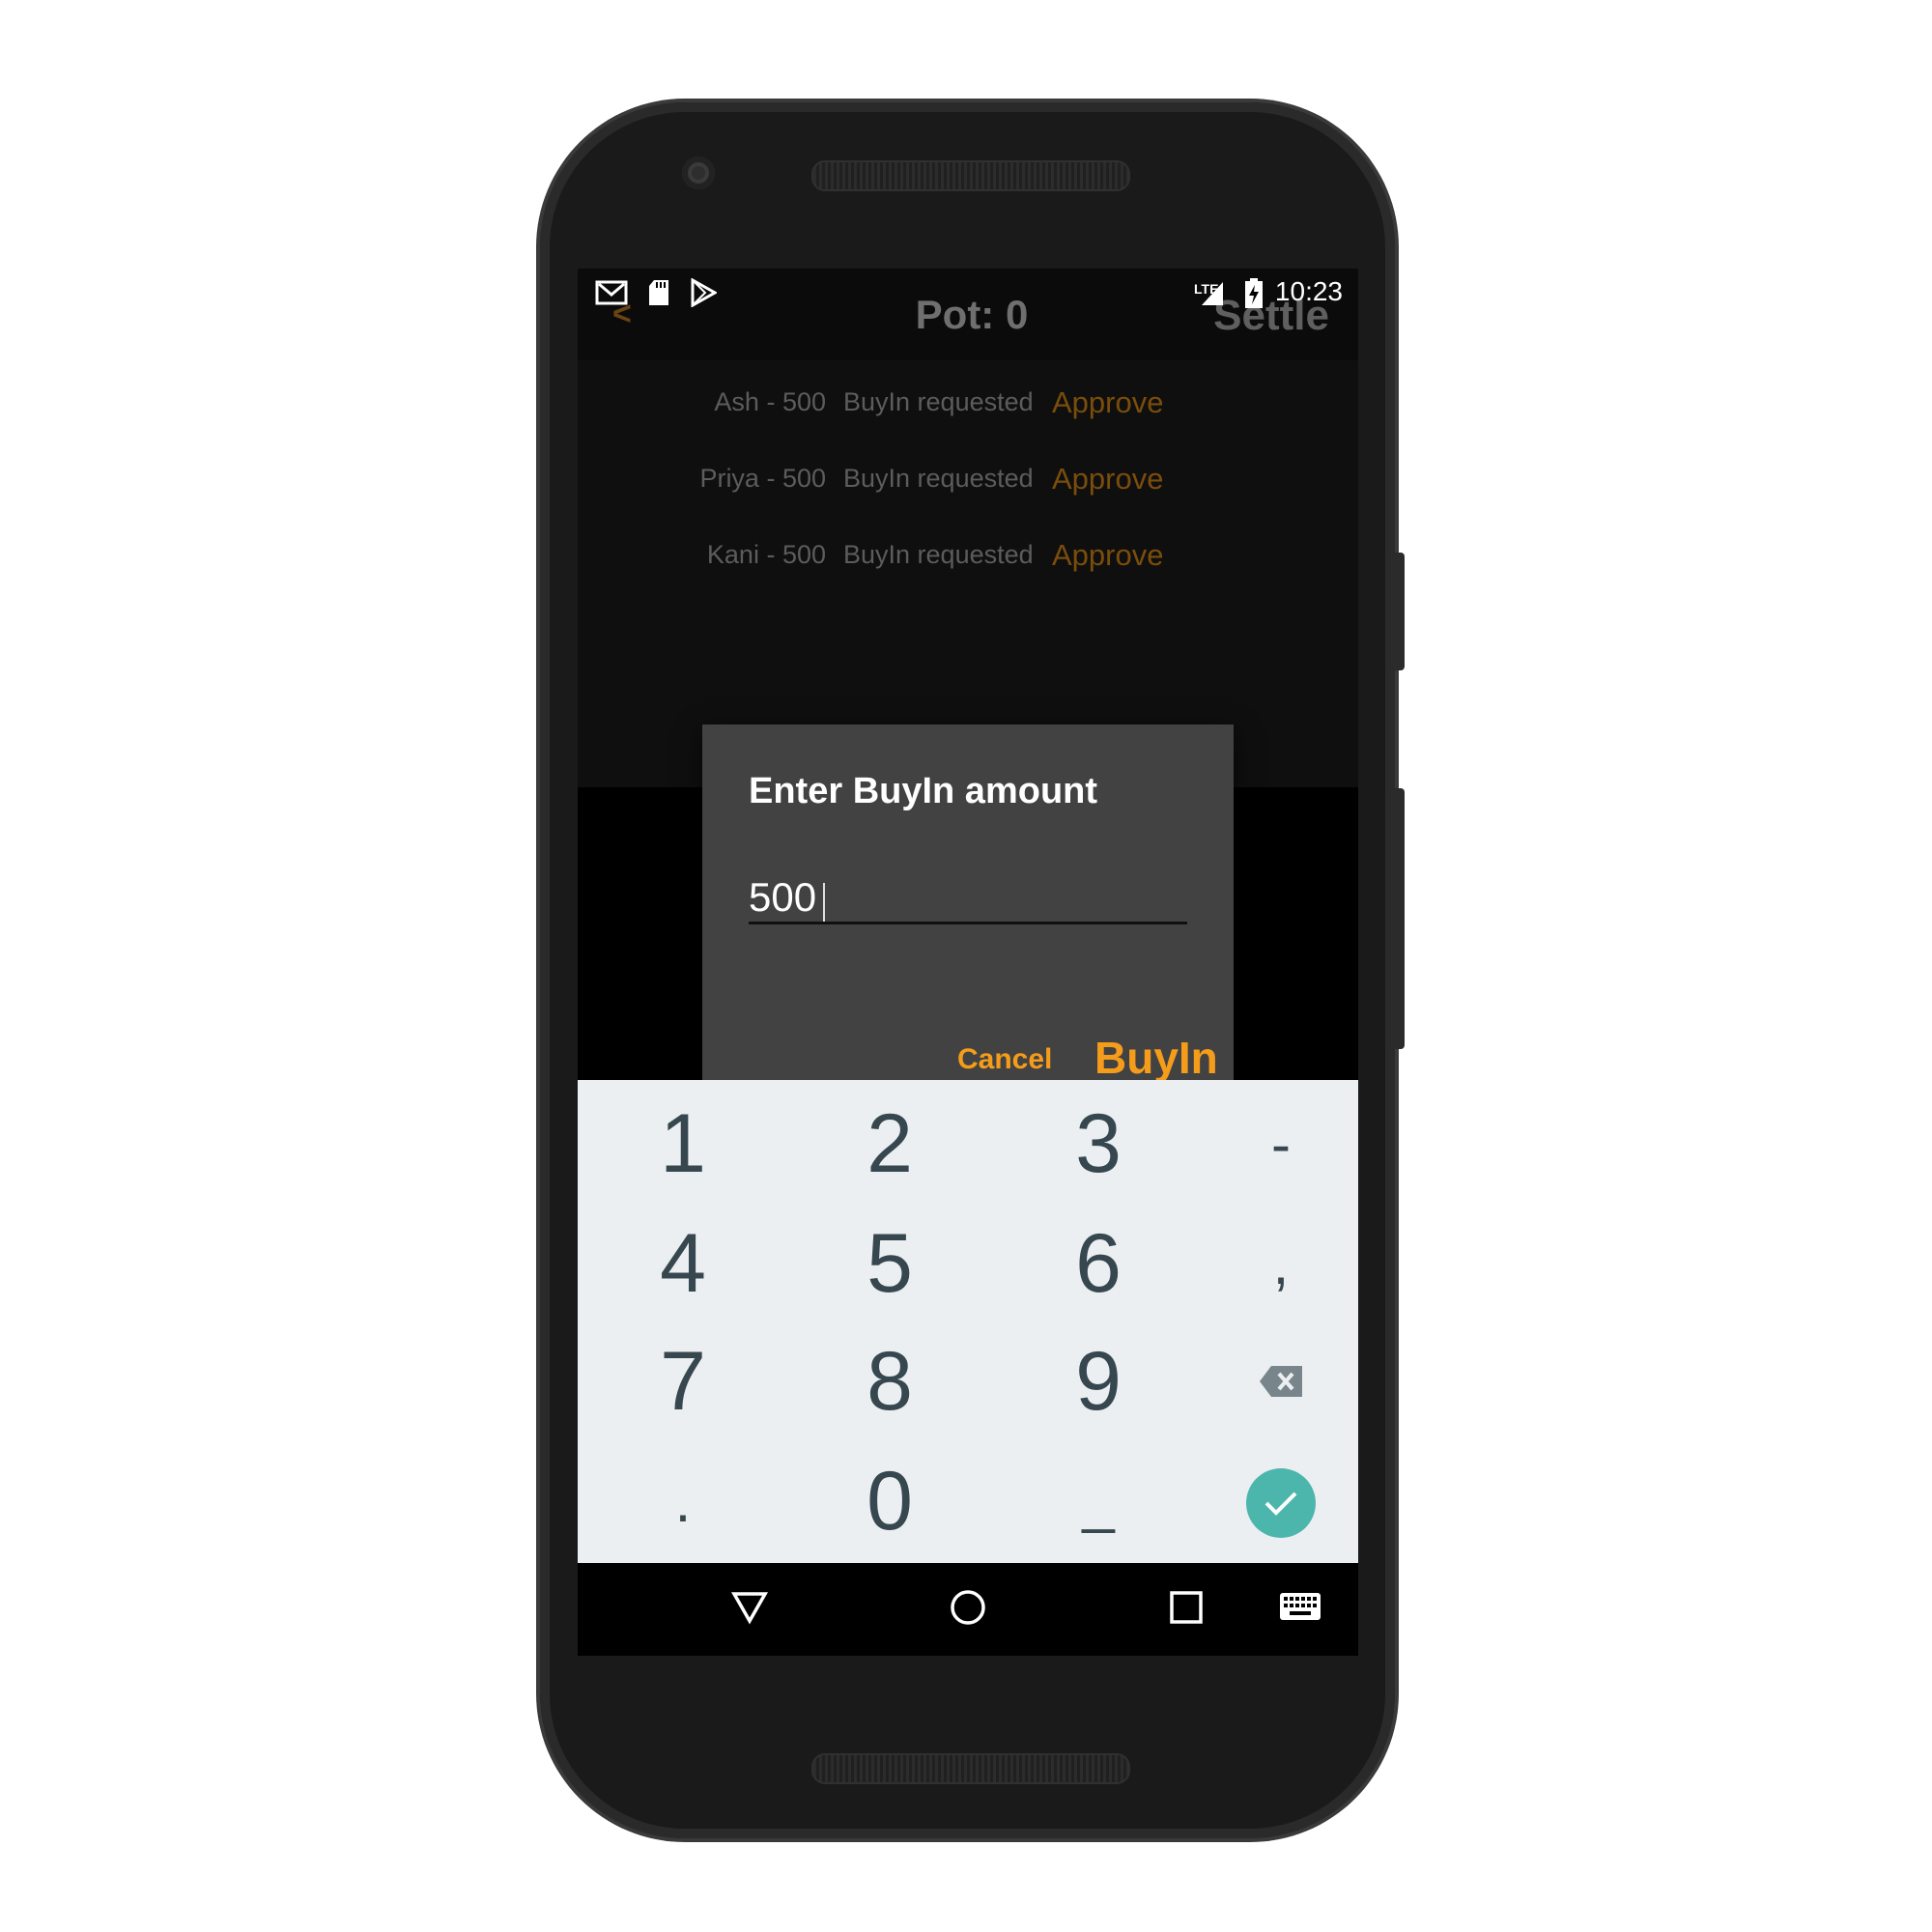 Image resolution: width=1932 pixels, height=1932 pixels. What do you see at coordinates (889, 1144) in the screenshot?
I see `key-2: 2` at bounding box center [889, 1144].